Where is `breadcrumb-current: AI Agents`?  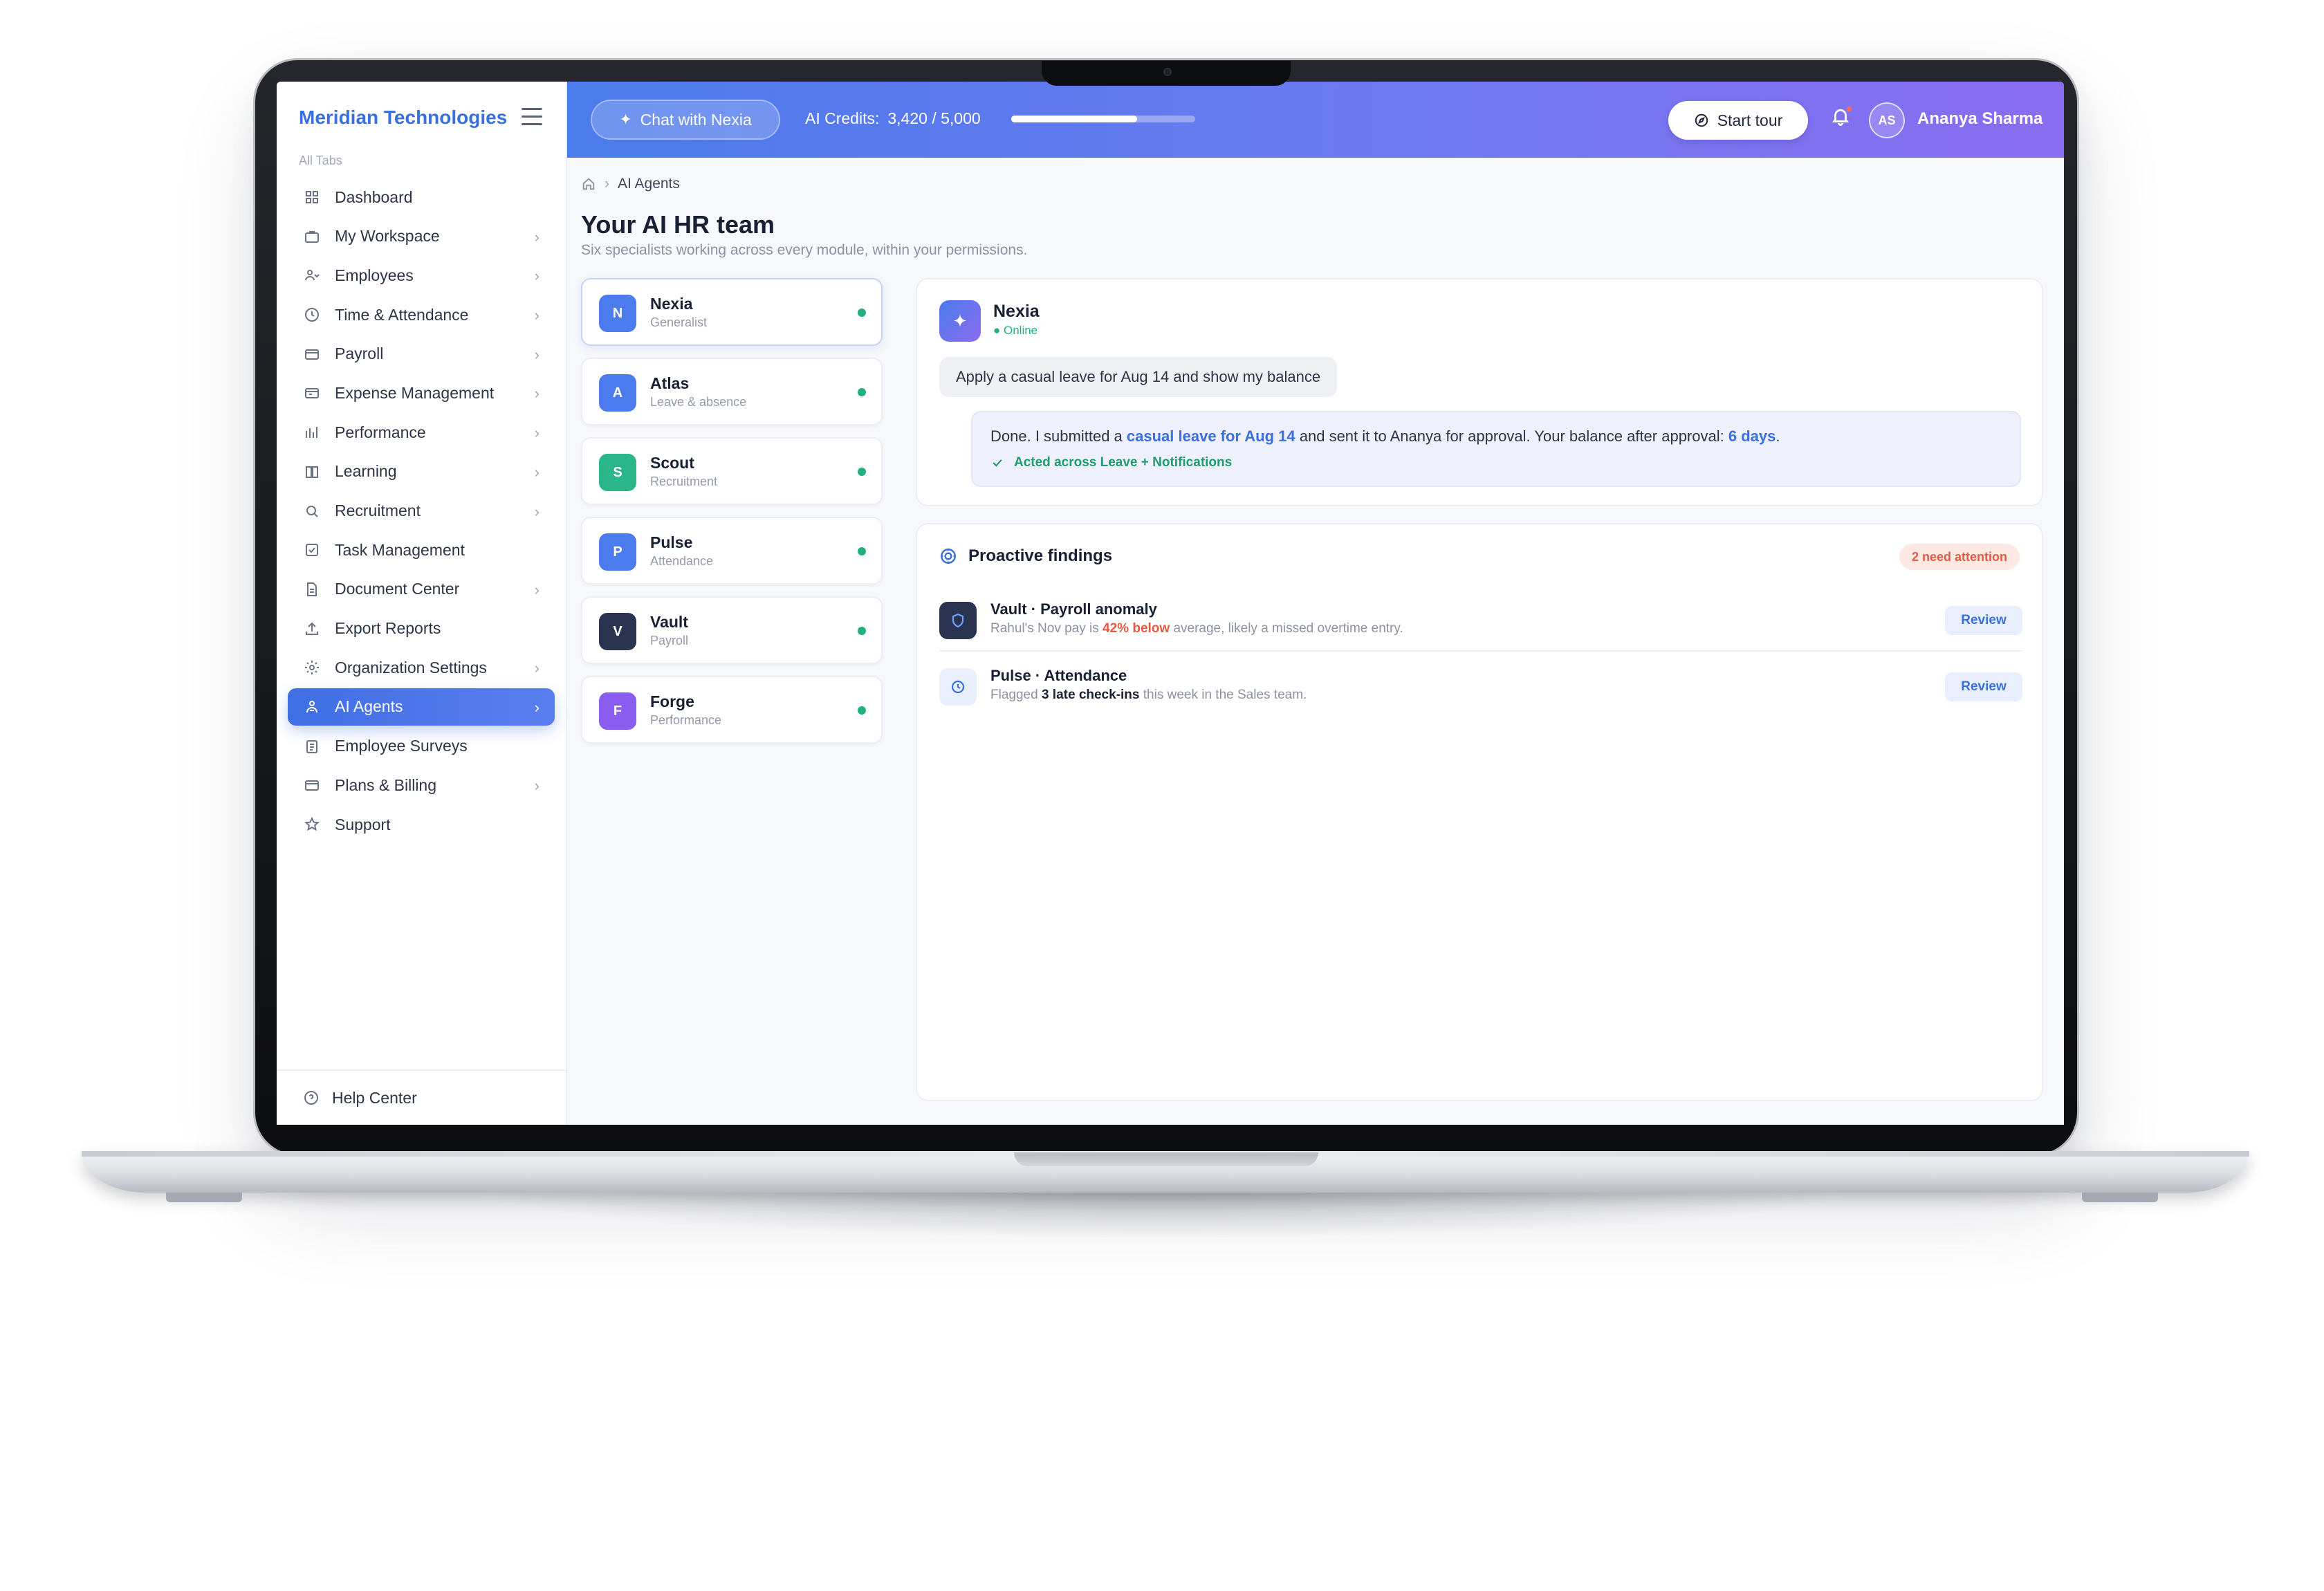 breadcrumb-current: AI Agents is located at coordinates (649, 184).